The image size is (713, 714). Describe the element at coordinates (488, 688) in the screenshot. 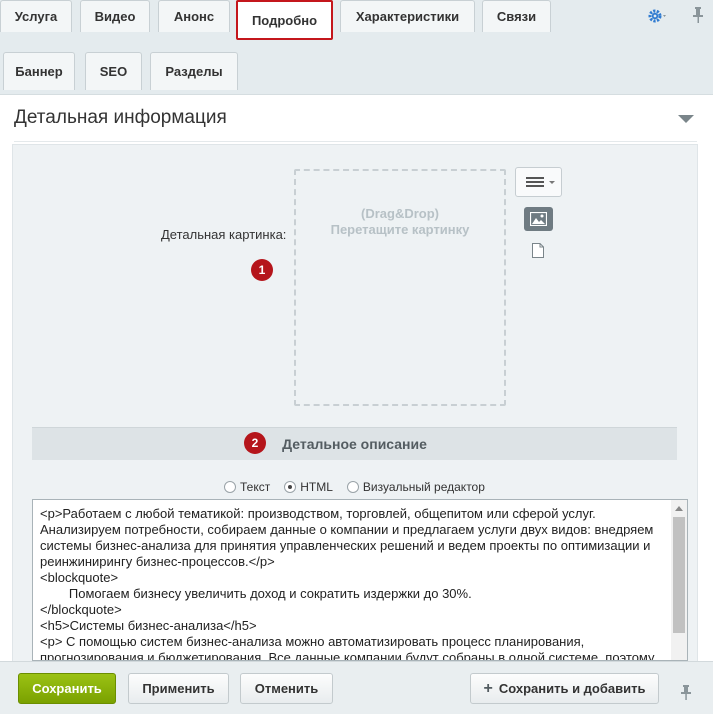

I see `plus-icon: +` at that location.